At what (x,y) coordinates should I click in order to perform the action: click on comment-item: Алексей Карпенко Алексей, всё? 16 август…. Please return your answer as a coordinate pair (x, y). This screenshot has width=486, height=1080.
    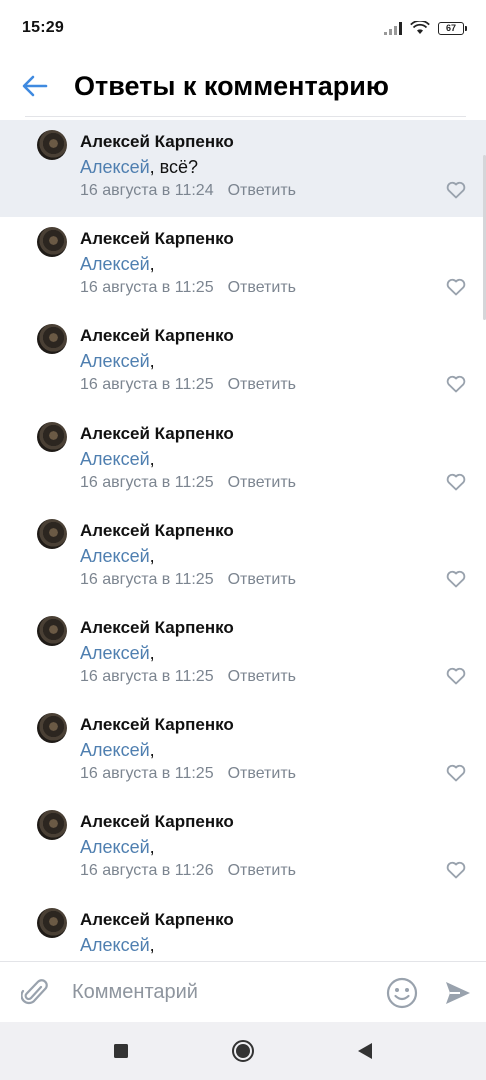
    Looking at the image, I should click on (243, 169).